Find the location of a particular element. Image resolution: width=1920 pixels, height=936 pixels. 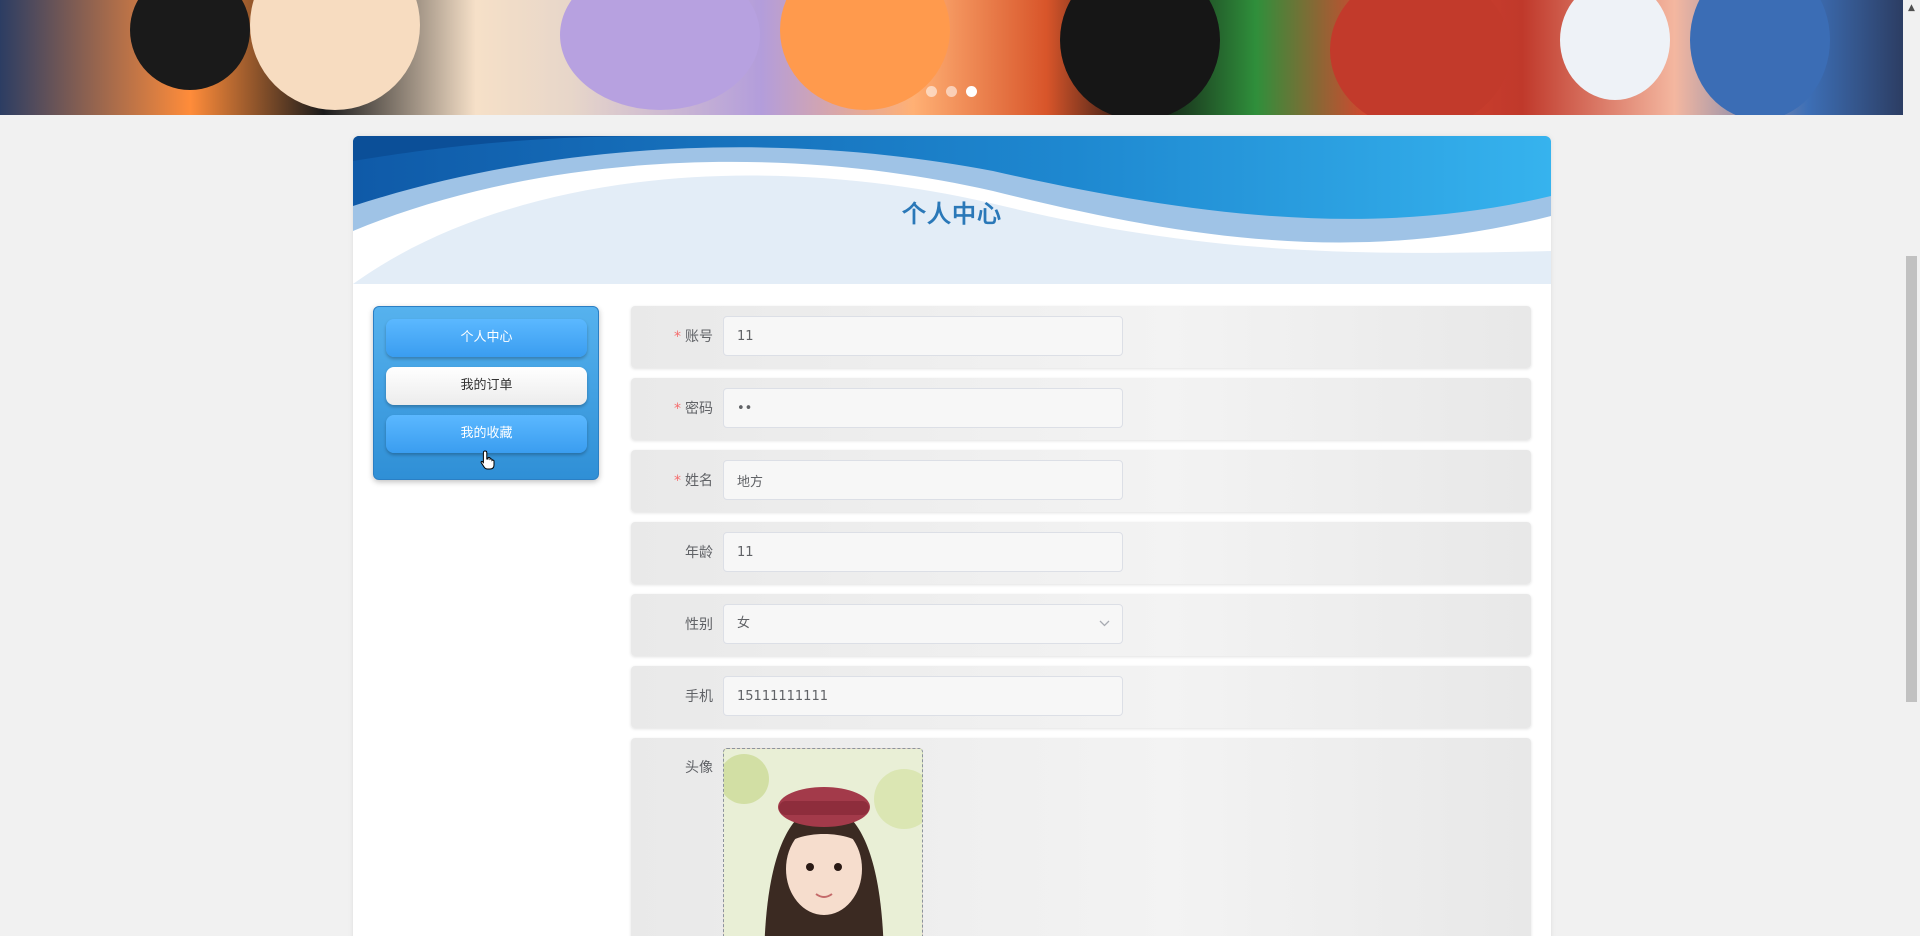

account-input is located at coordinates (923, 336).